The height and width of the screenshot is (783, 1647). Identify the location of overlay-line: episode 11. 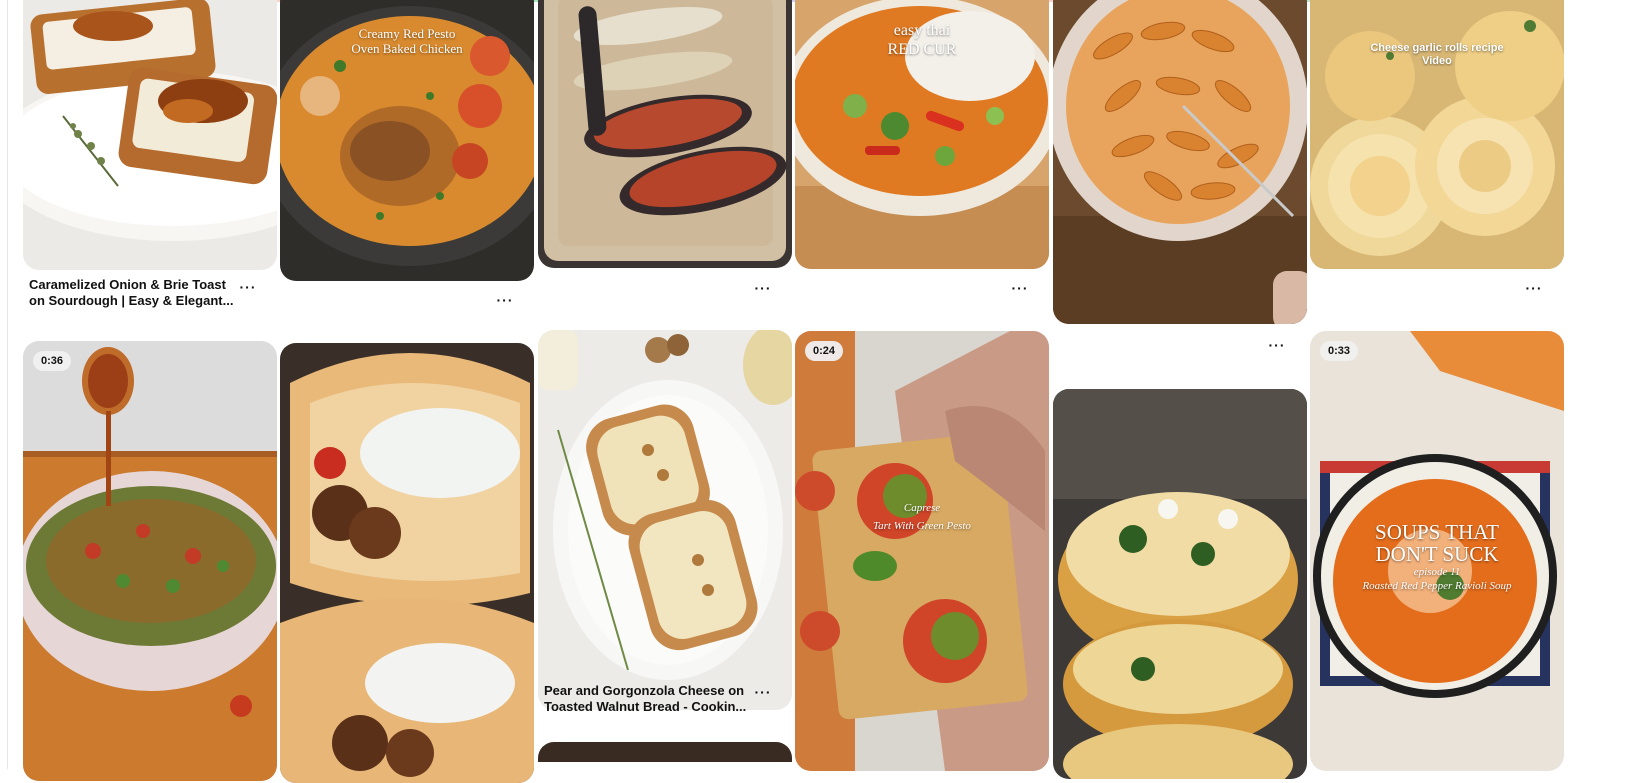
(1437, 572).